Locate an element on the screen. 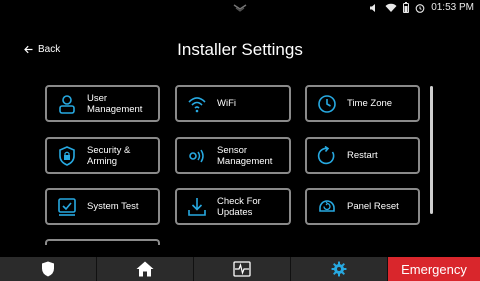  home-icon is located at coordinates (145, 269).